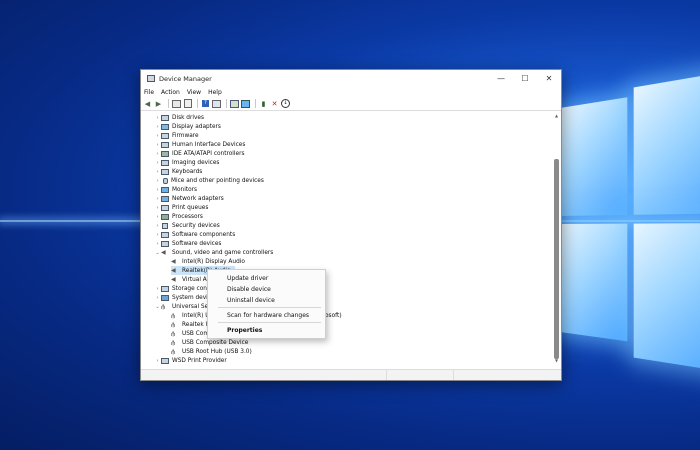 This screenshot has width=700, height=450. Describe the element at coordinates (556, 115) in the screenshot. I see `scroll-up-icon: ▲` at that location.